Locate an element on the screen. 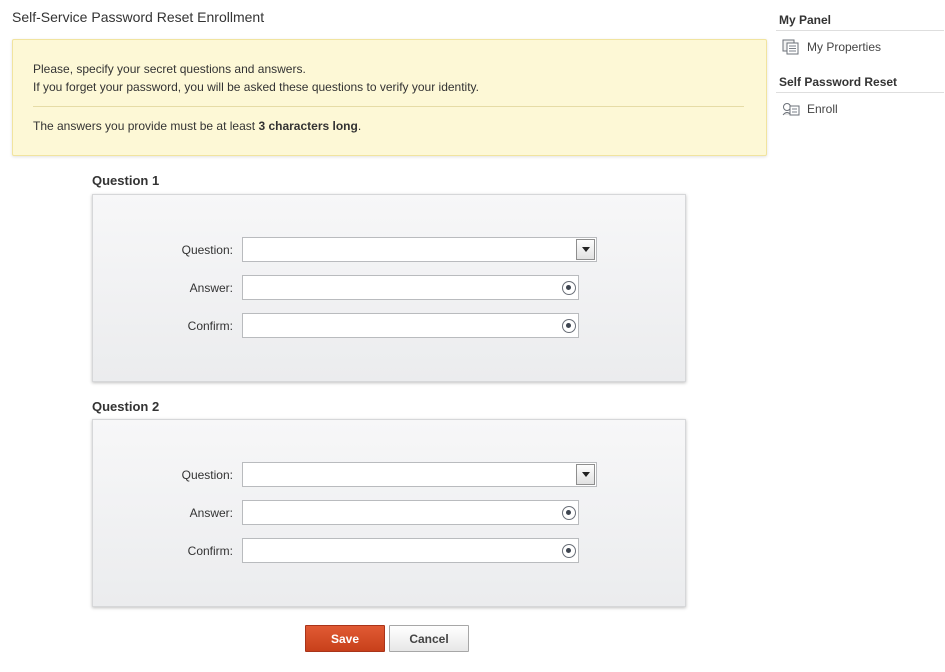 This screenshot has height=672, width=945. sidebar-item-label: My Properties is located at coordinates (844, 47).